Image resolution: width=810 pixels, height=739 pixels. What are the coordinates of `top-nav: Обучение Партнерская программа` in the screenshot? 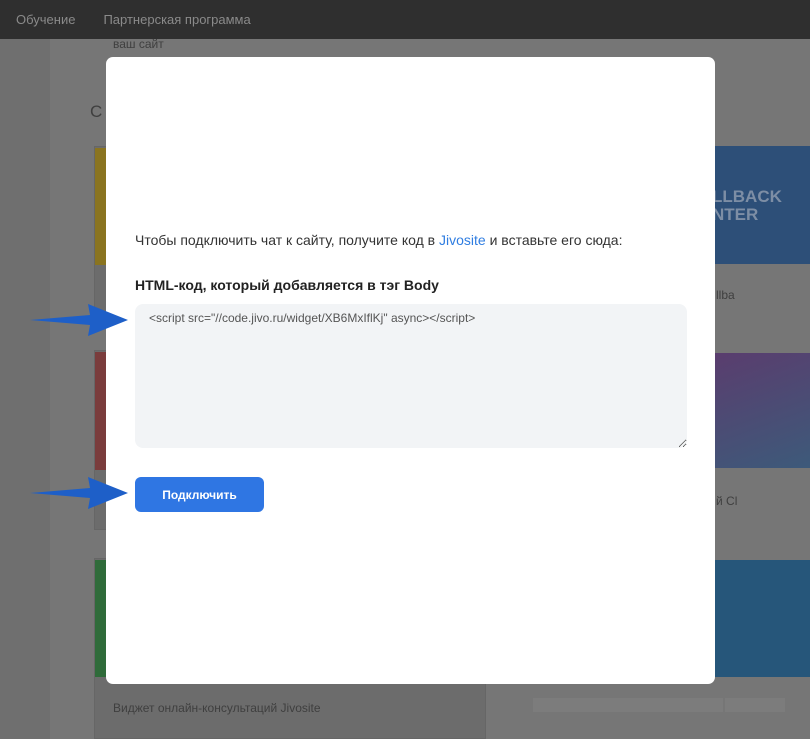 It's located at (405, 19).